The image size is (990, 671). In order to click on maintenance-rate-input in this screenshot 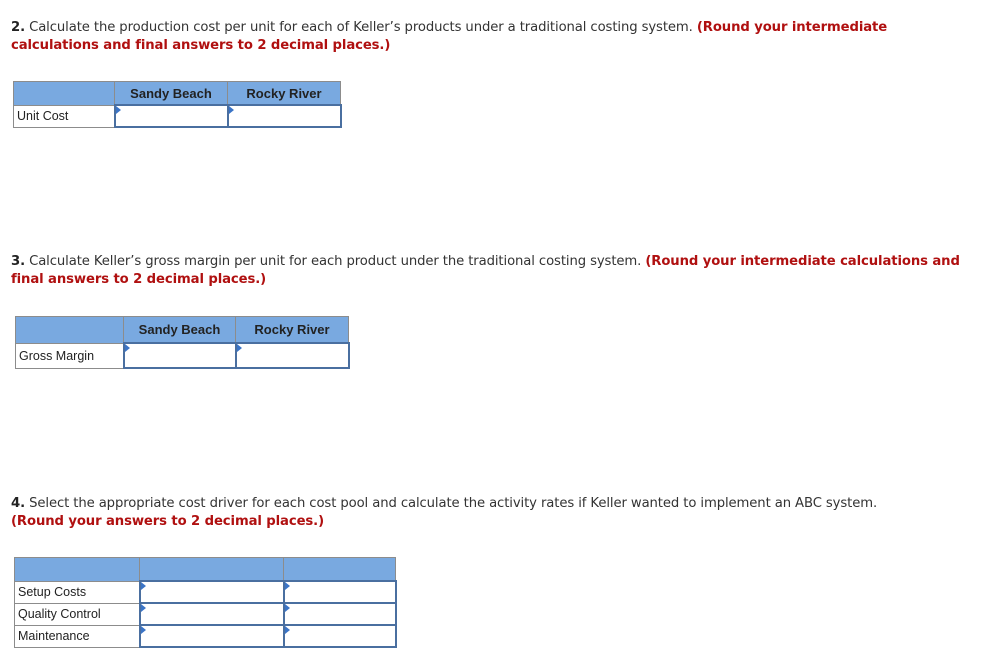, I will do `click(339, 636)`.